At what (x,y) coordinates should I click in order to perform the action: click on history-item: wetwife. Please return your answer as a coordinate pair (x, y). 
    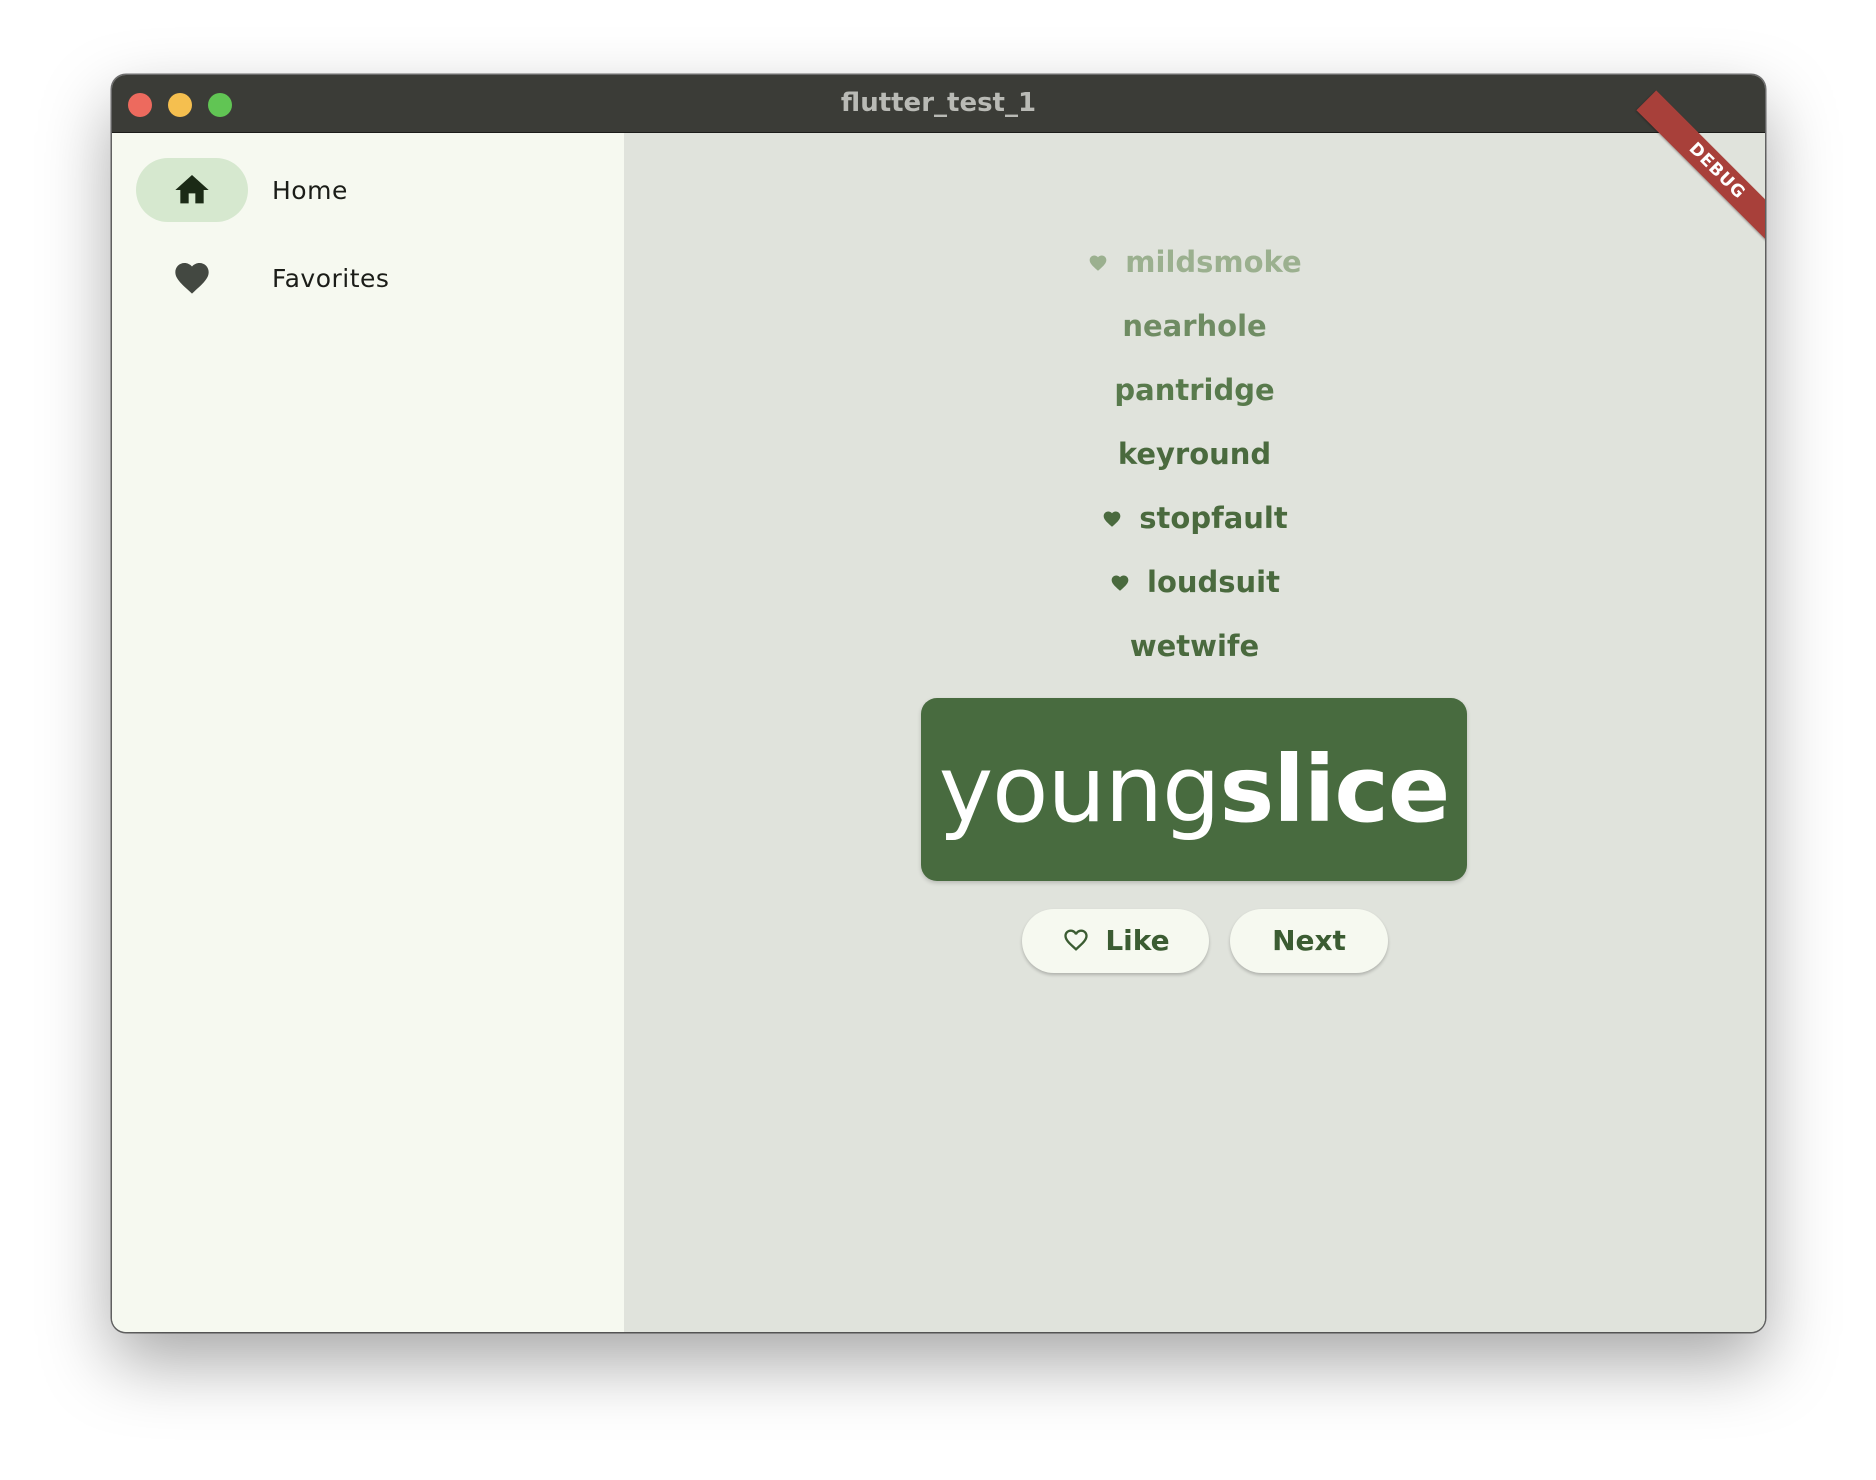
    Looking at the image, I should click on (1194, 646).